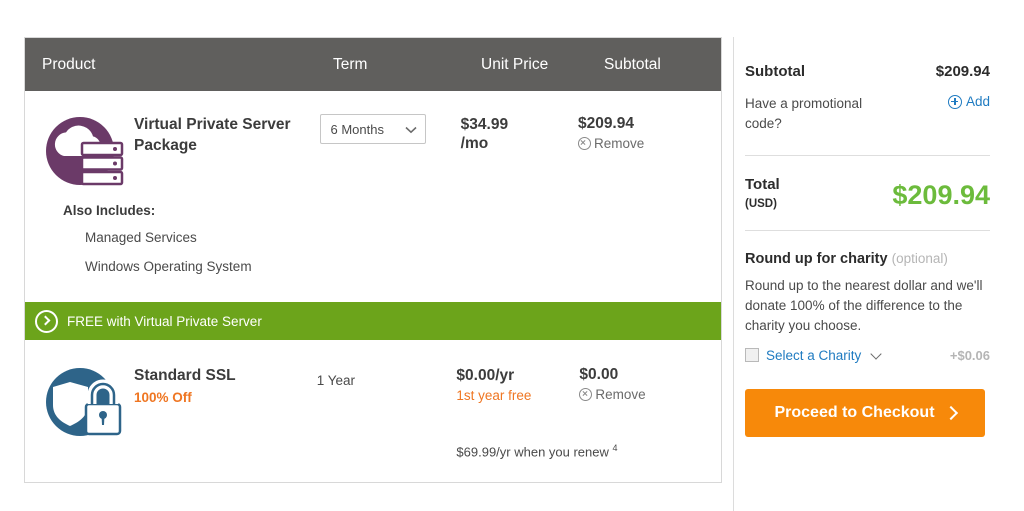 The image size is (1024, 511). I want to click on charity-roundup-amount: +$0.06, so click(969, 355).